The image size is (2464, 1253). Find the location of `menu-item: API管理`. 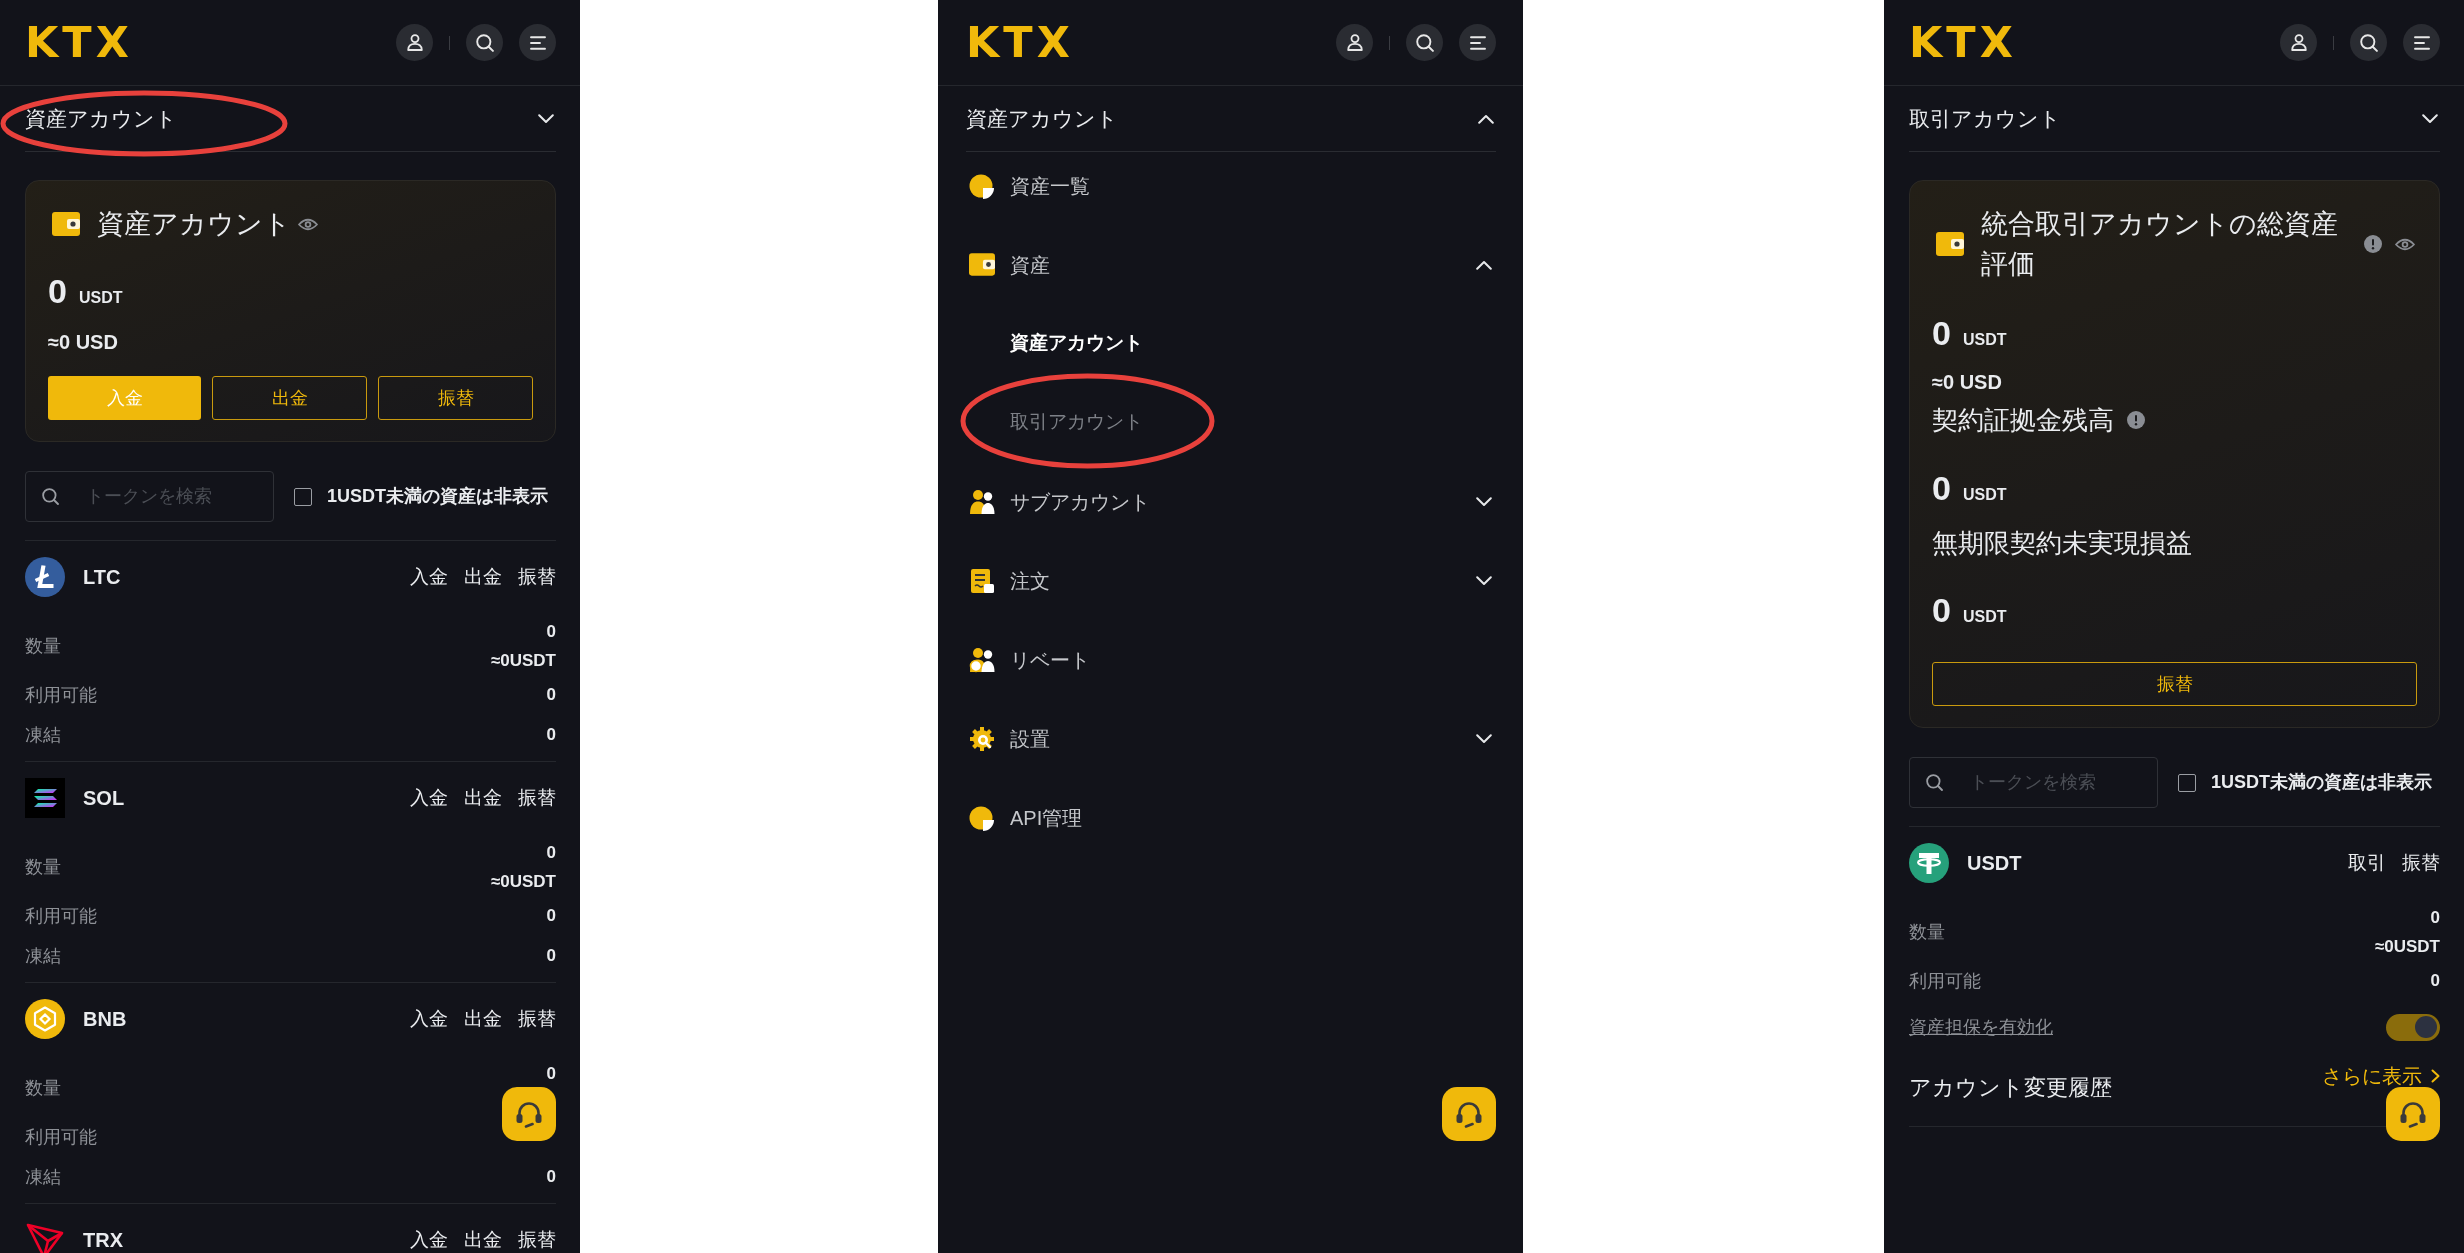

menu-item: API管理 is located at coordinates (1231, 817).